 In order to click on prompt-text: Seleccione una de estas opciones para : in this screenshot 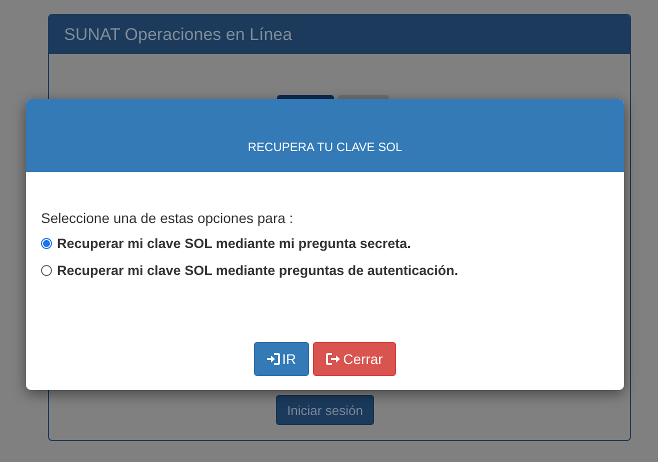, I will do `click(167, 218)`.